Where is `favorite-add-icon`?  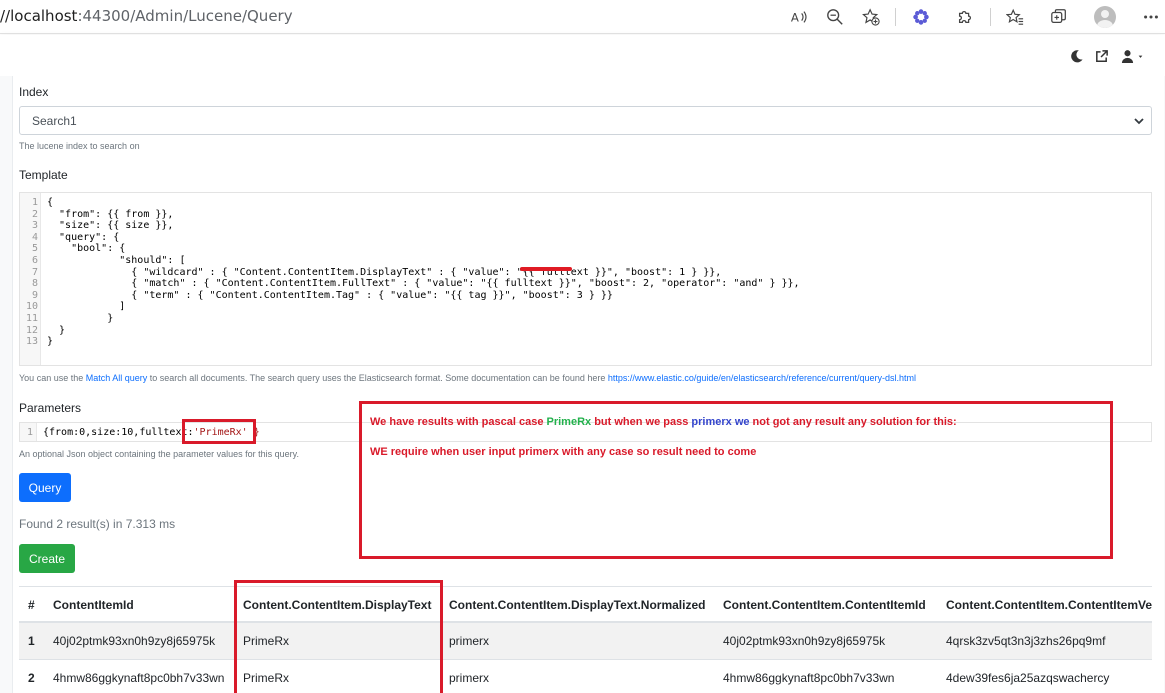
favorite-add-icon is located at coordinates (871, 17).